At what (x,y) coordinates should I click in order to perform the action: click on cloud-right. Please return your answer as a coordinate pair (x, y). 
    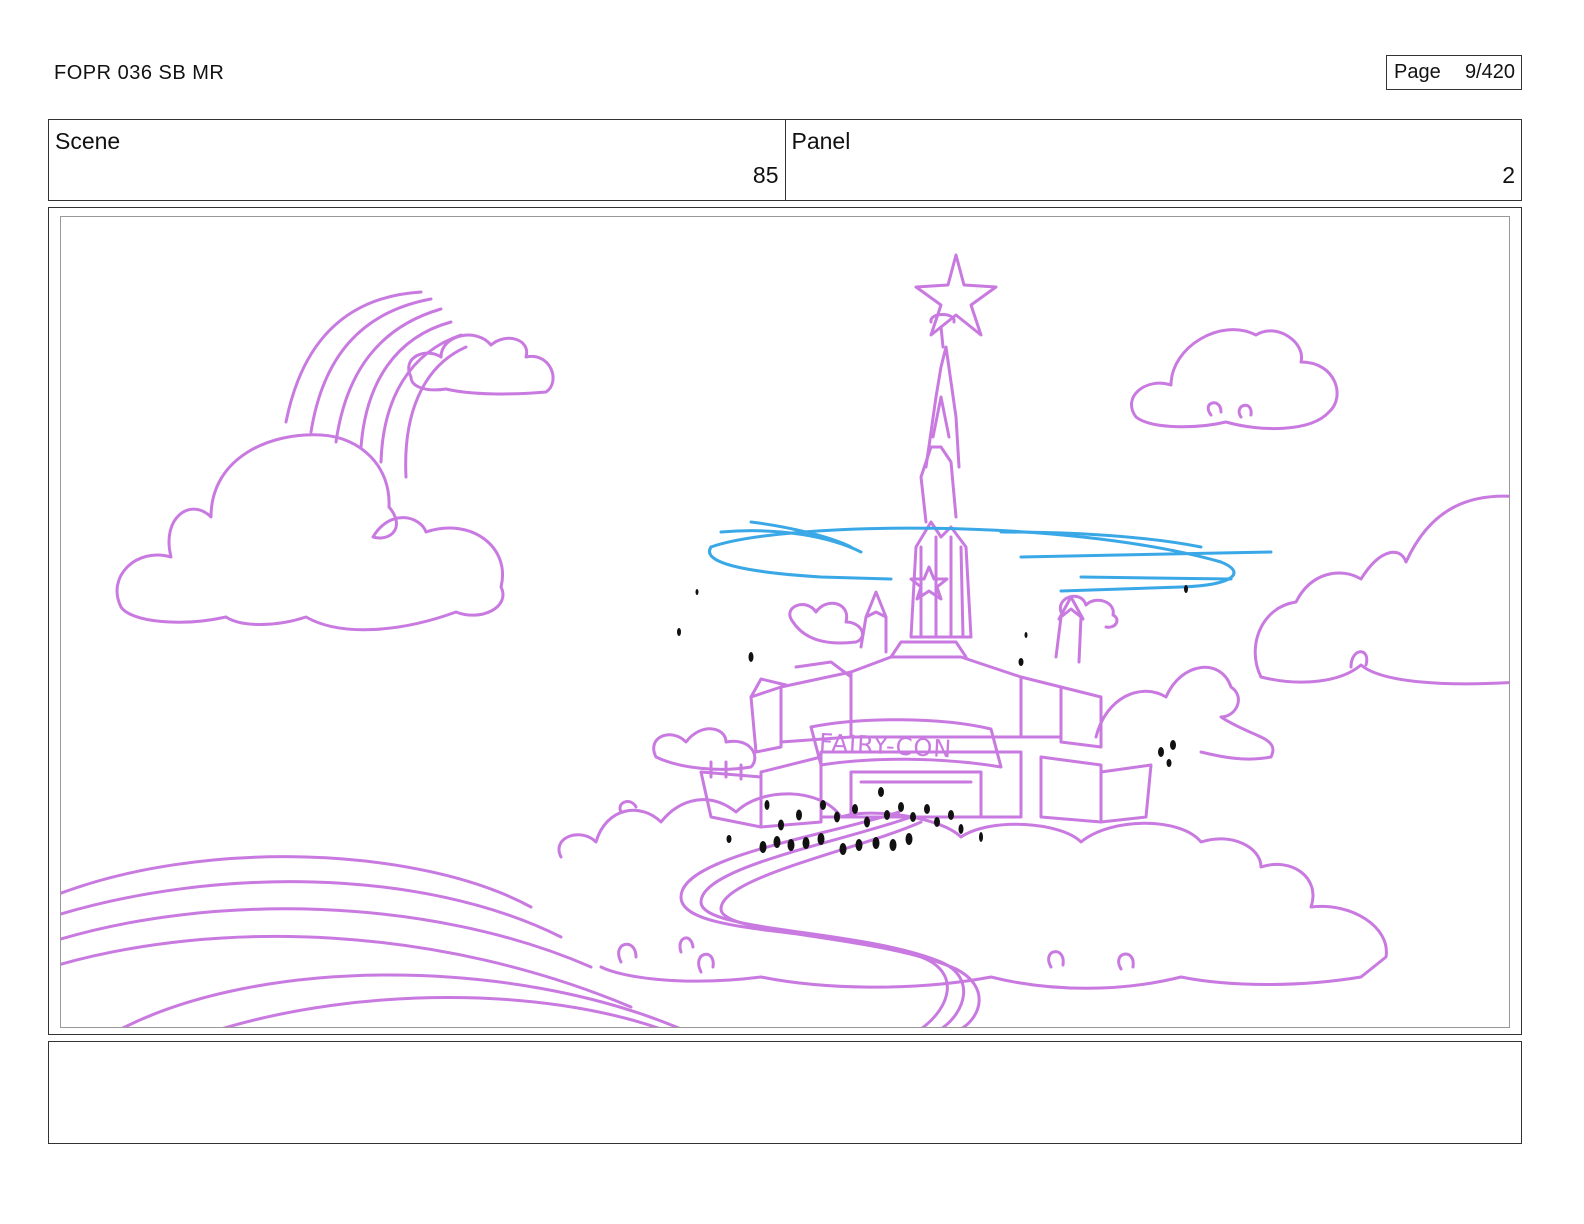
    Looking at the image, I should click on (1381, 586).